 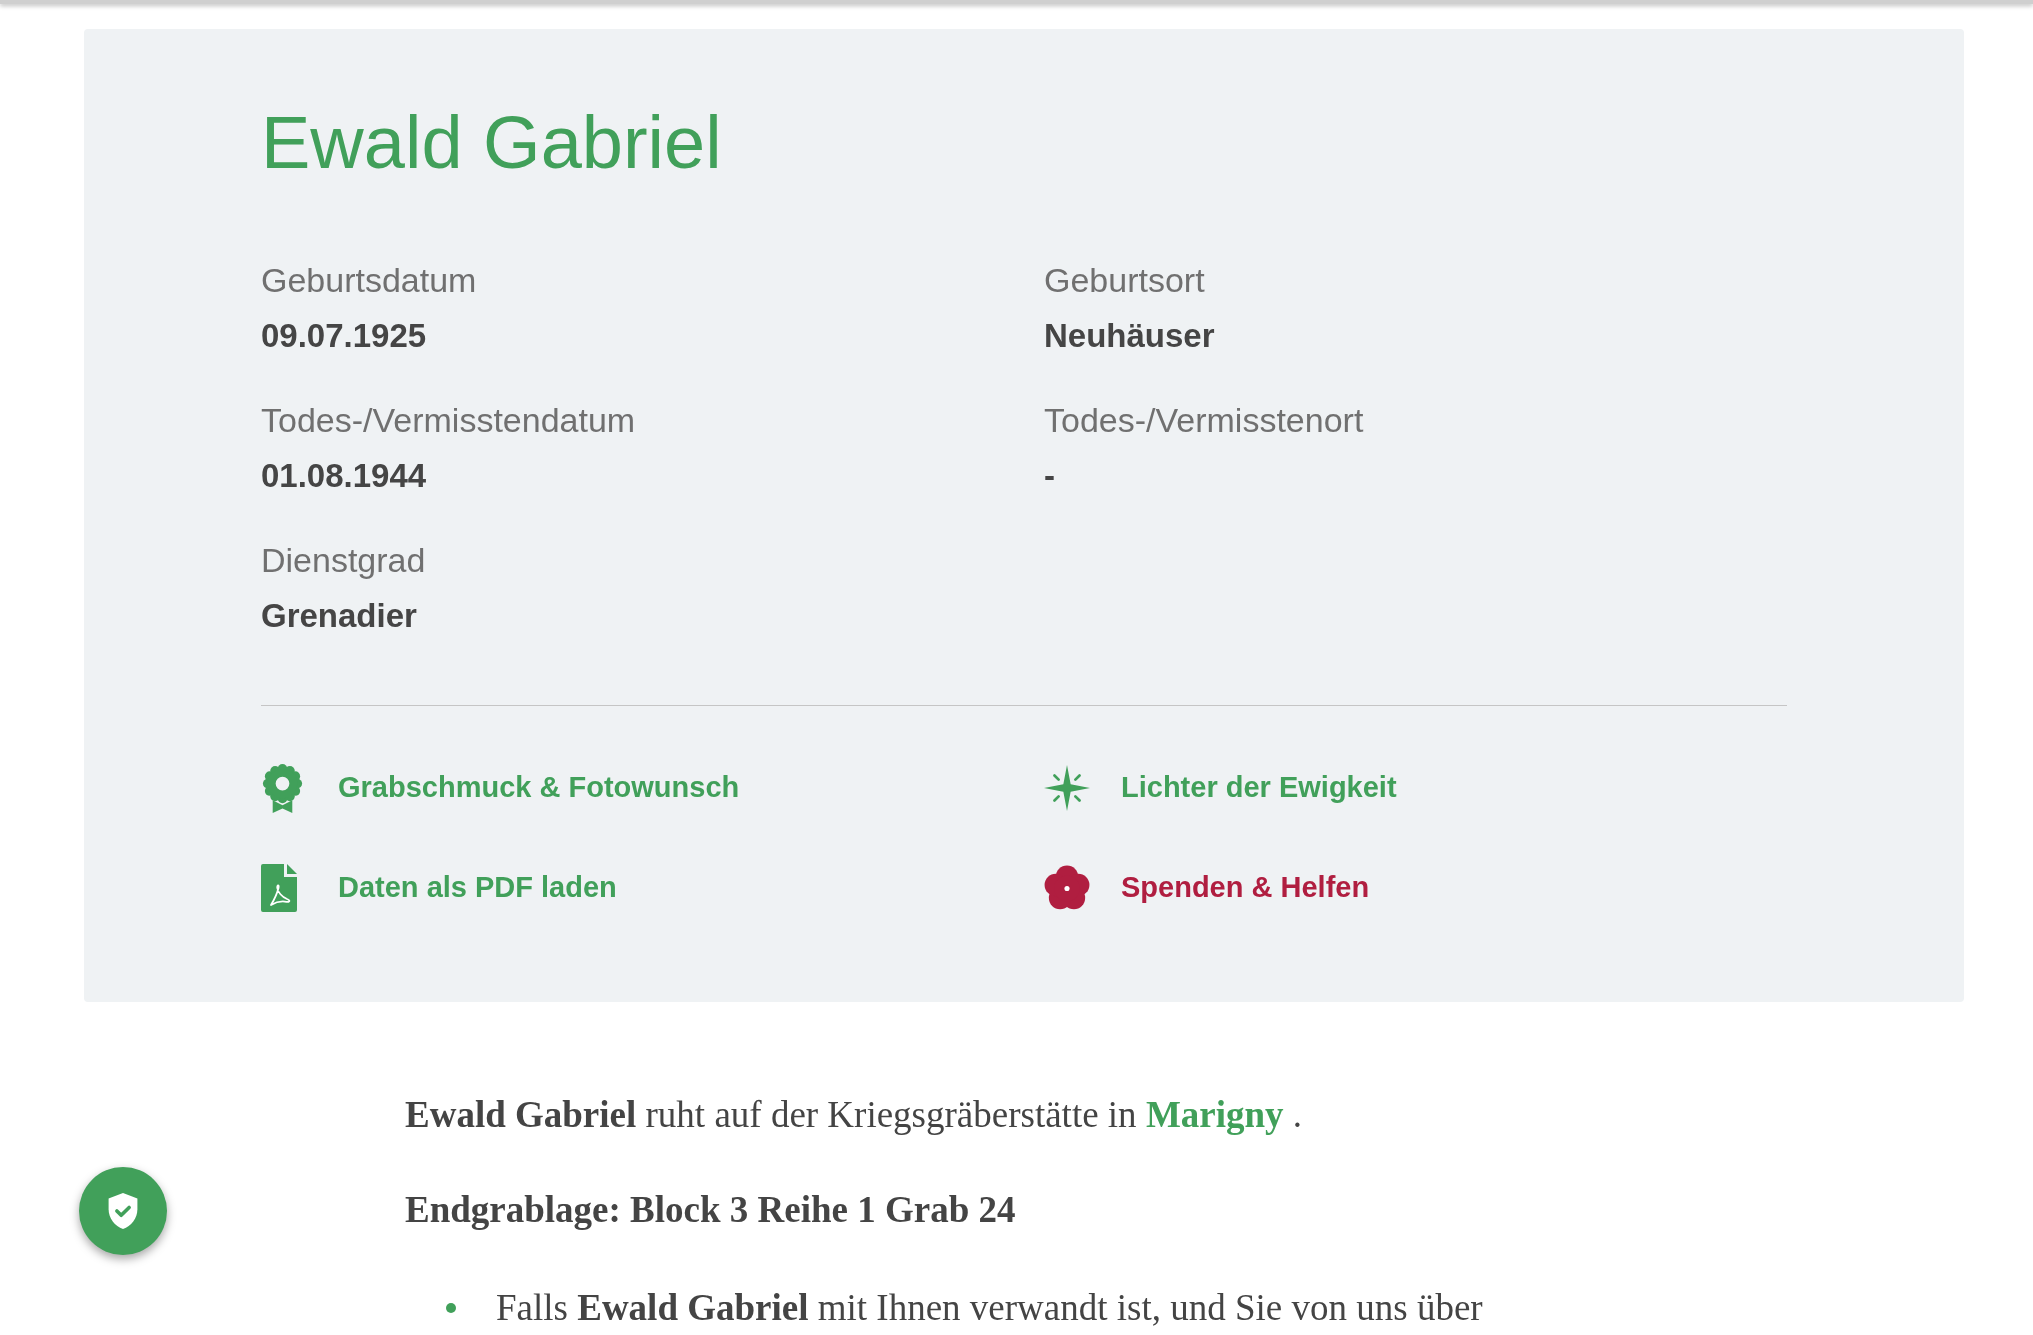 I want to click on pdf-file-icon, so click(x=279, y=888).